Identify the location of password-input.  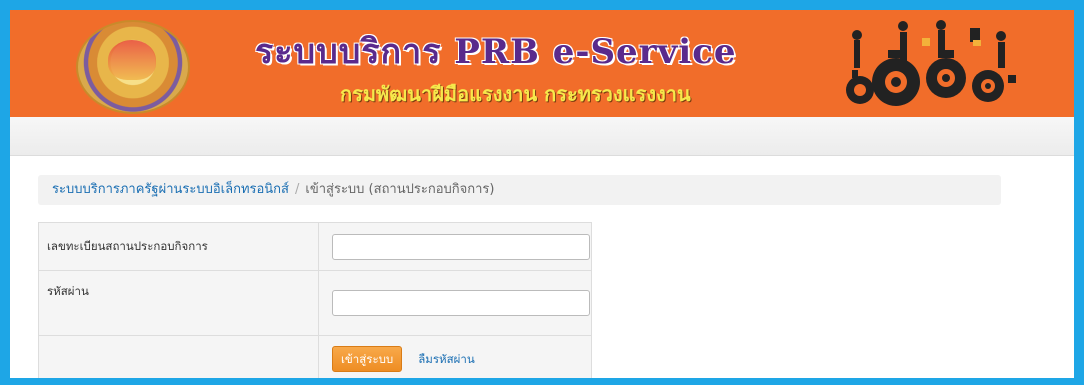
(461, 303).